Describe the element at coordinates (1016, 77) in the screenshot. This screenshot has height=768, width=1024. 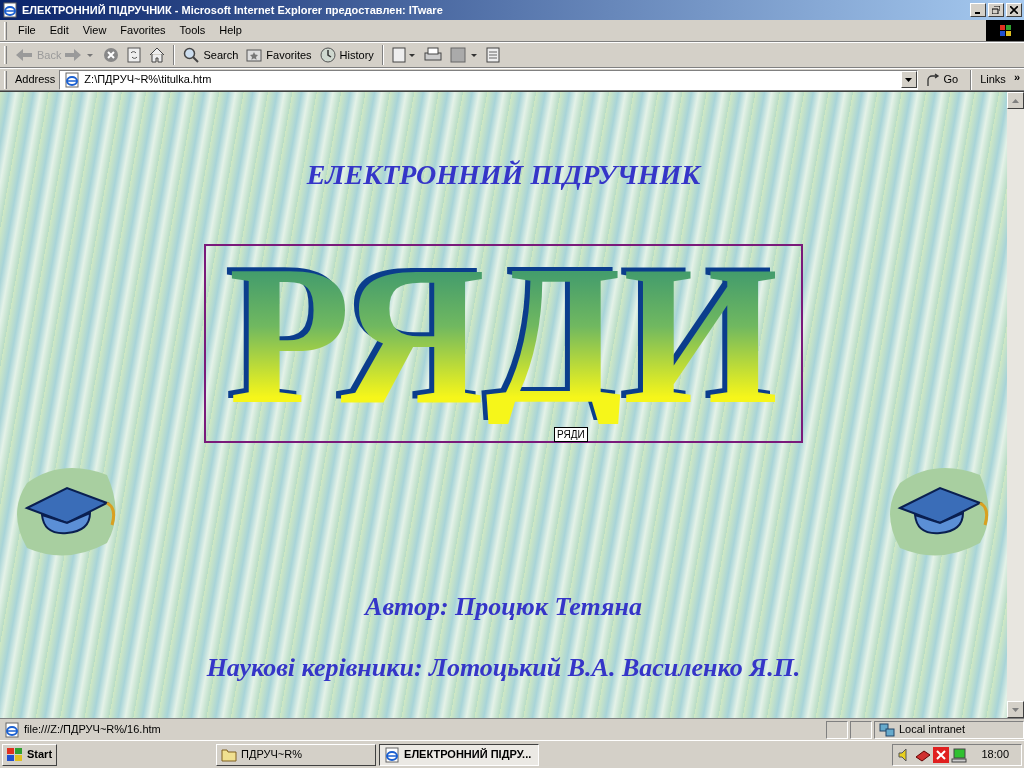
I see `chevron: »` at that location.